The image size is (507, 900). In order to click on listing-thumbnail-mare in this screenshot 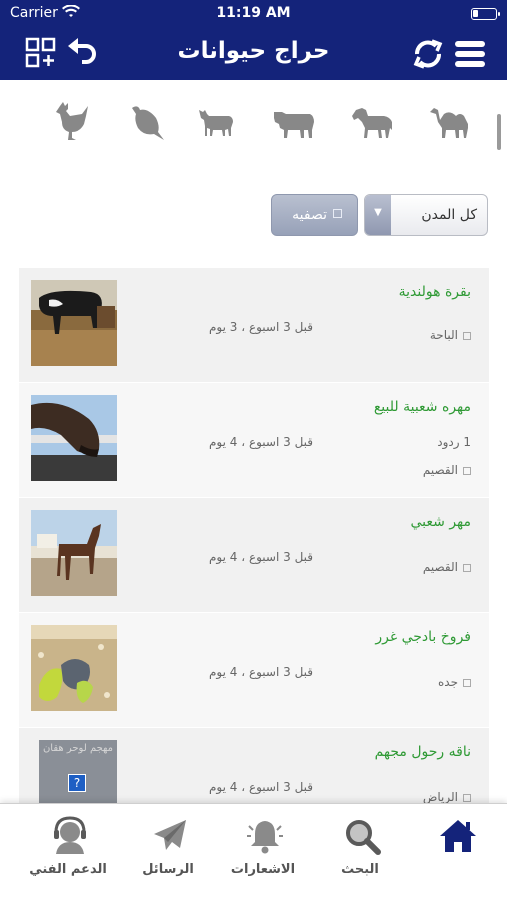, I will do `click(74, 438)`.